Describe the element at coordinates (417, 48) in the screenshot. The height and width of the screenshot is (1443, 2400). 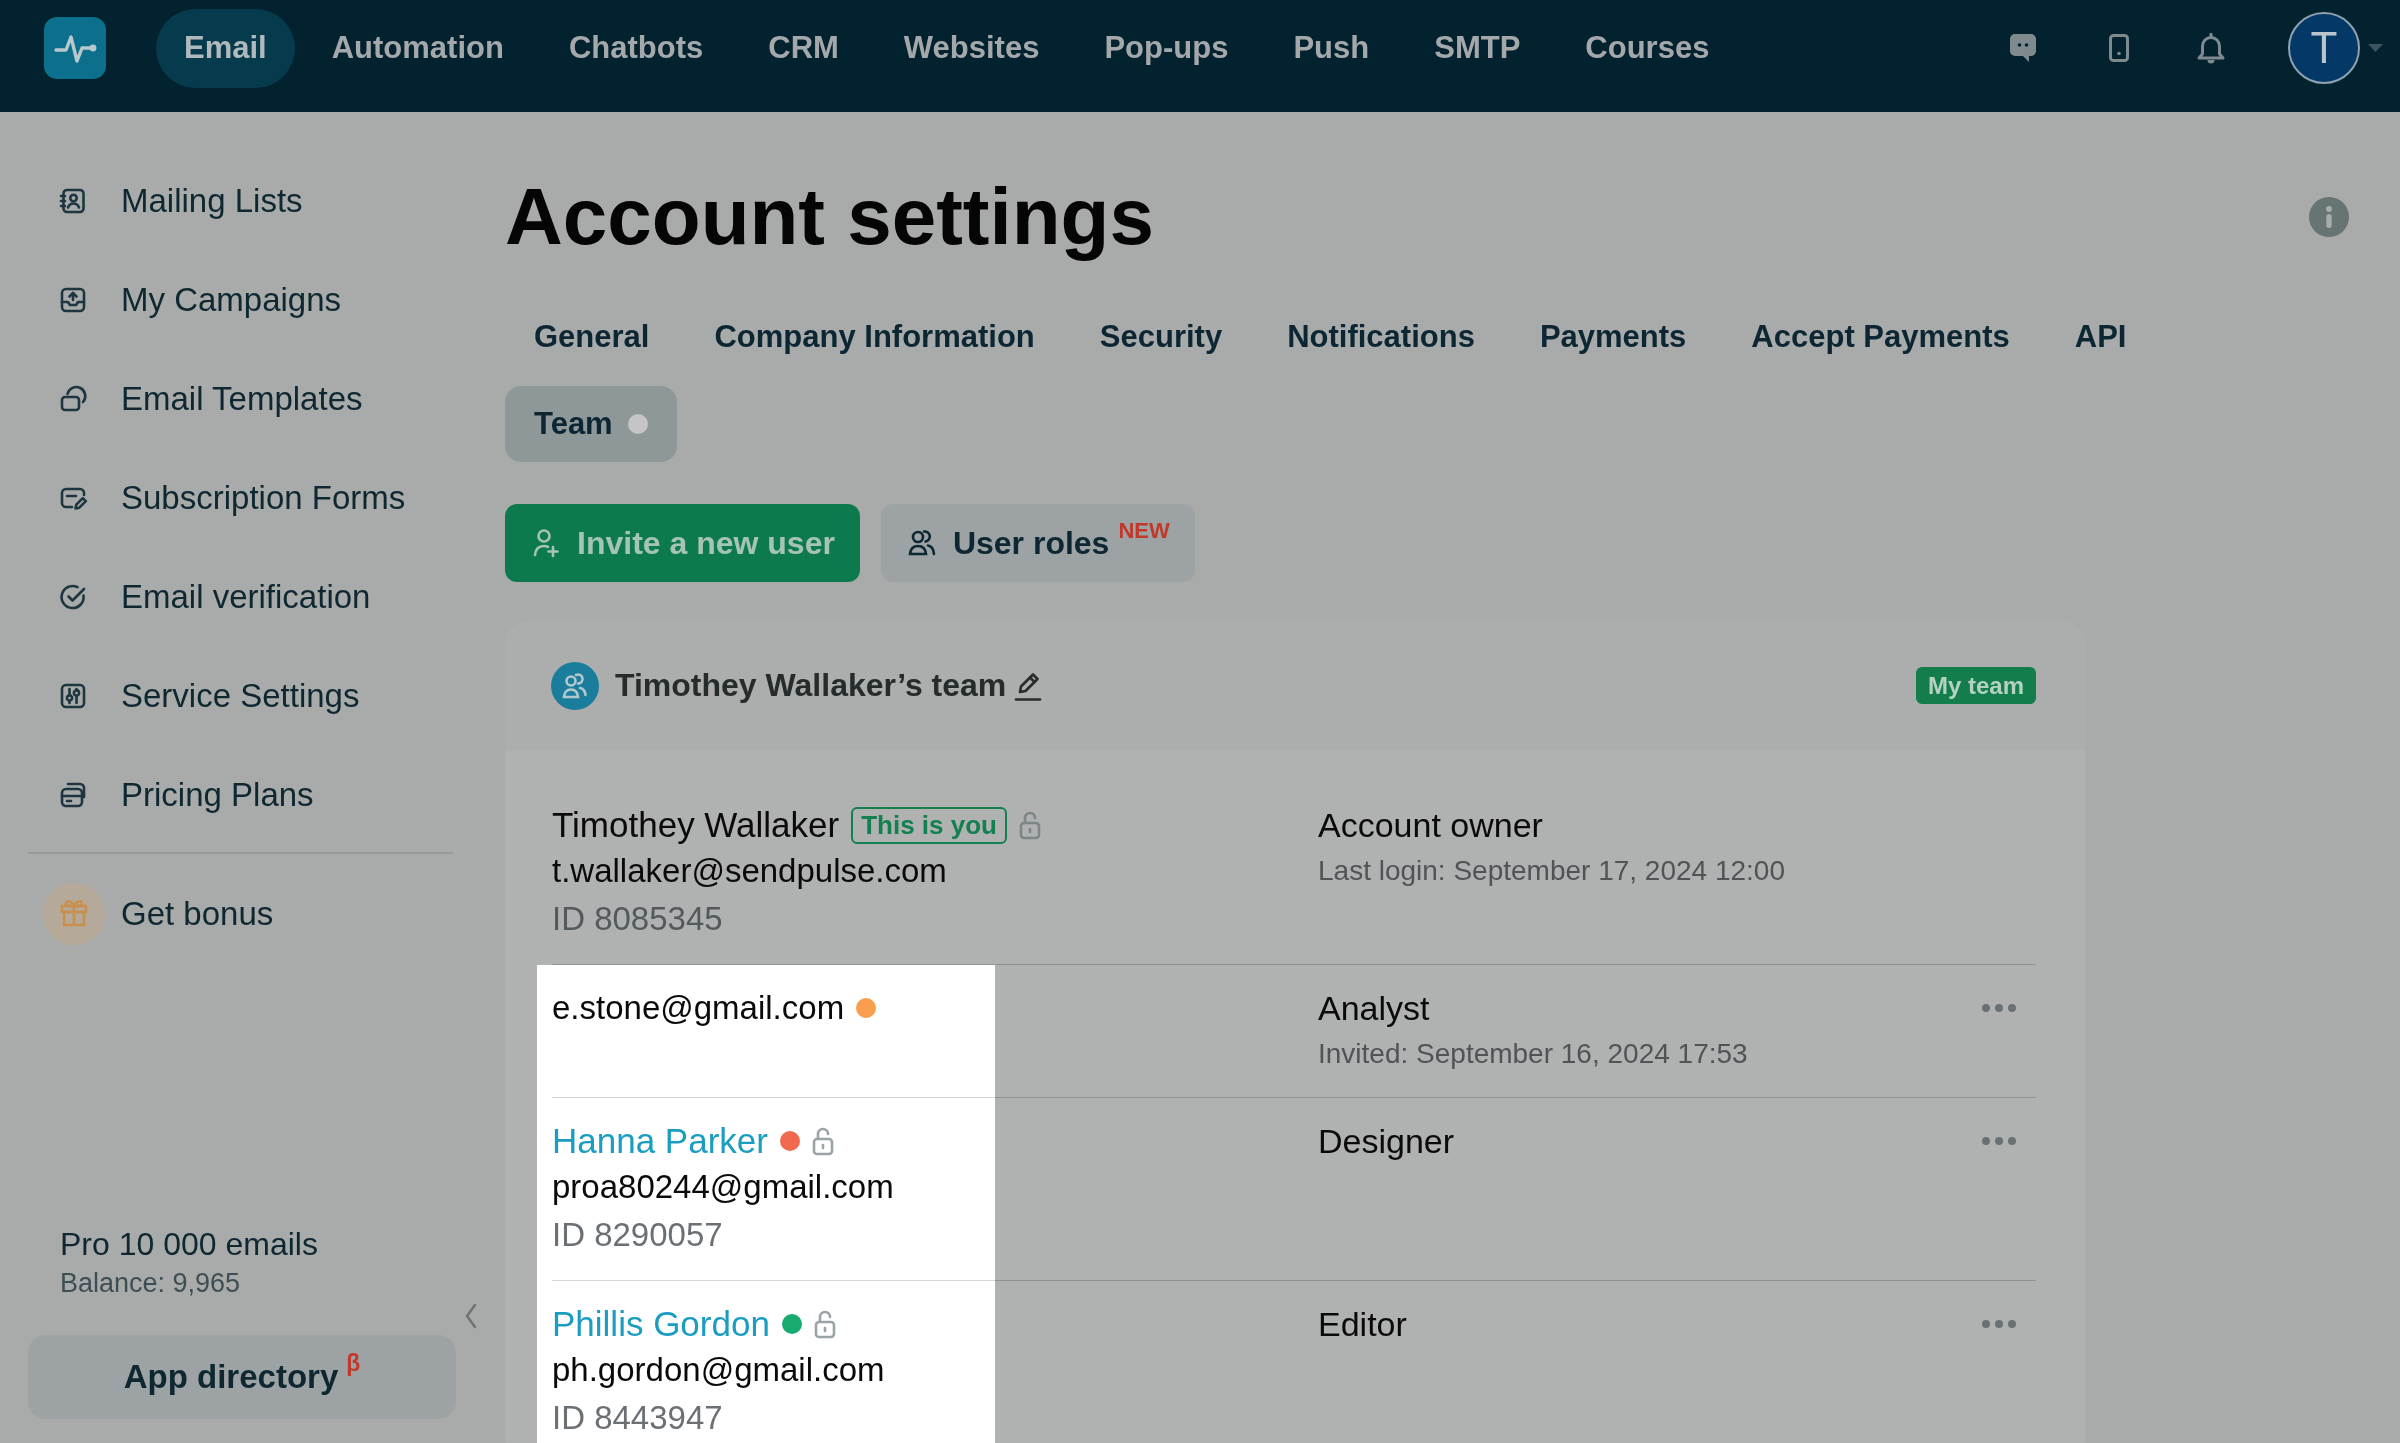
I see `nav-tab: Automation` at that location.